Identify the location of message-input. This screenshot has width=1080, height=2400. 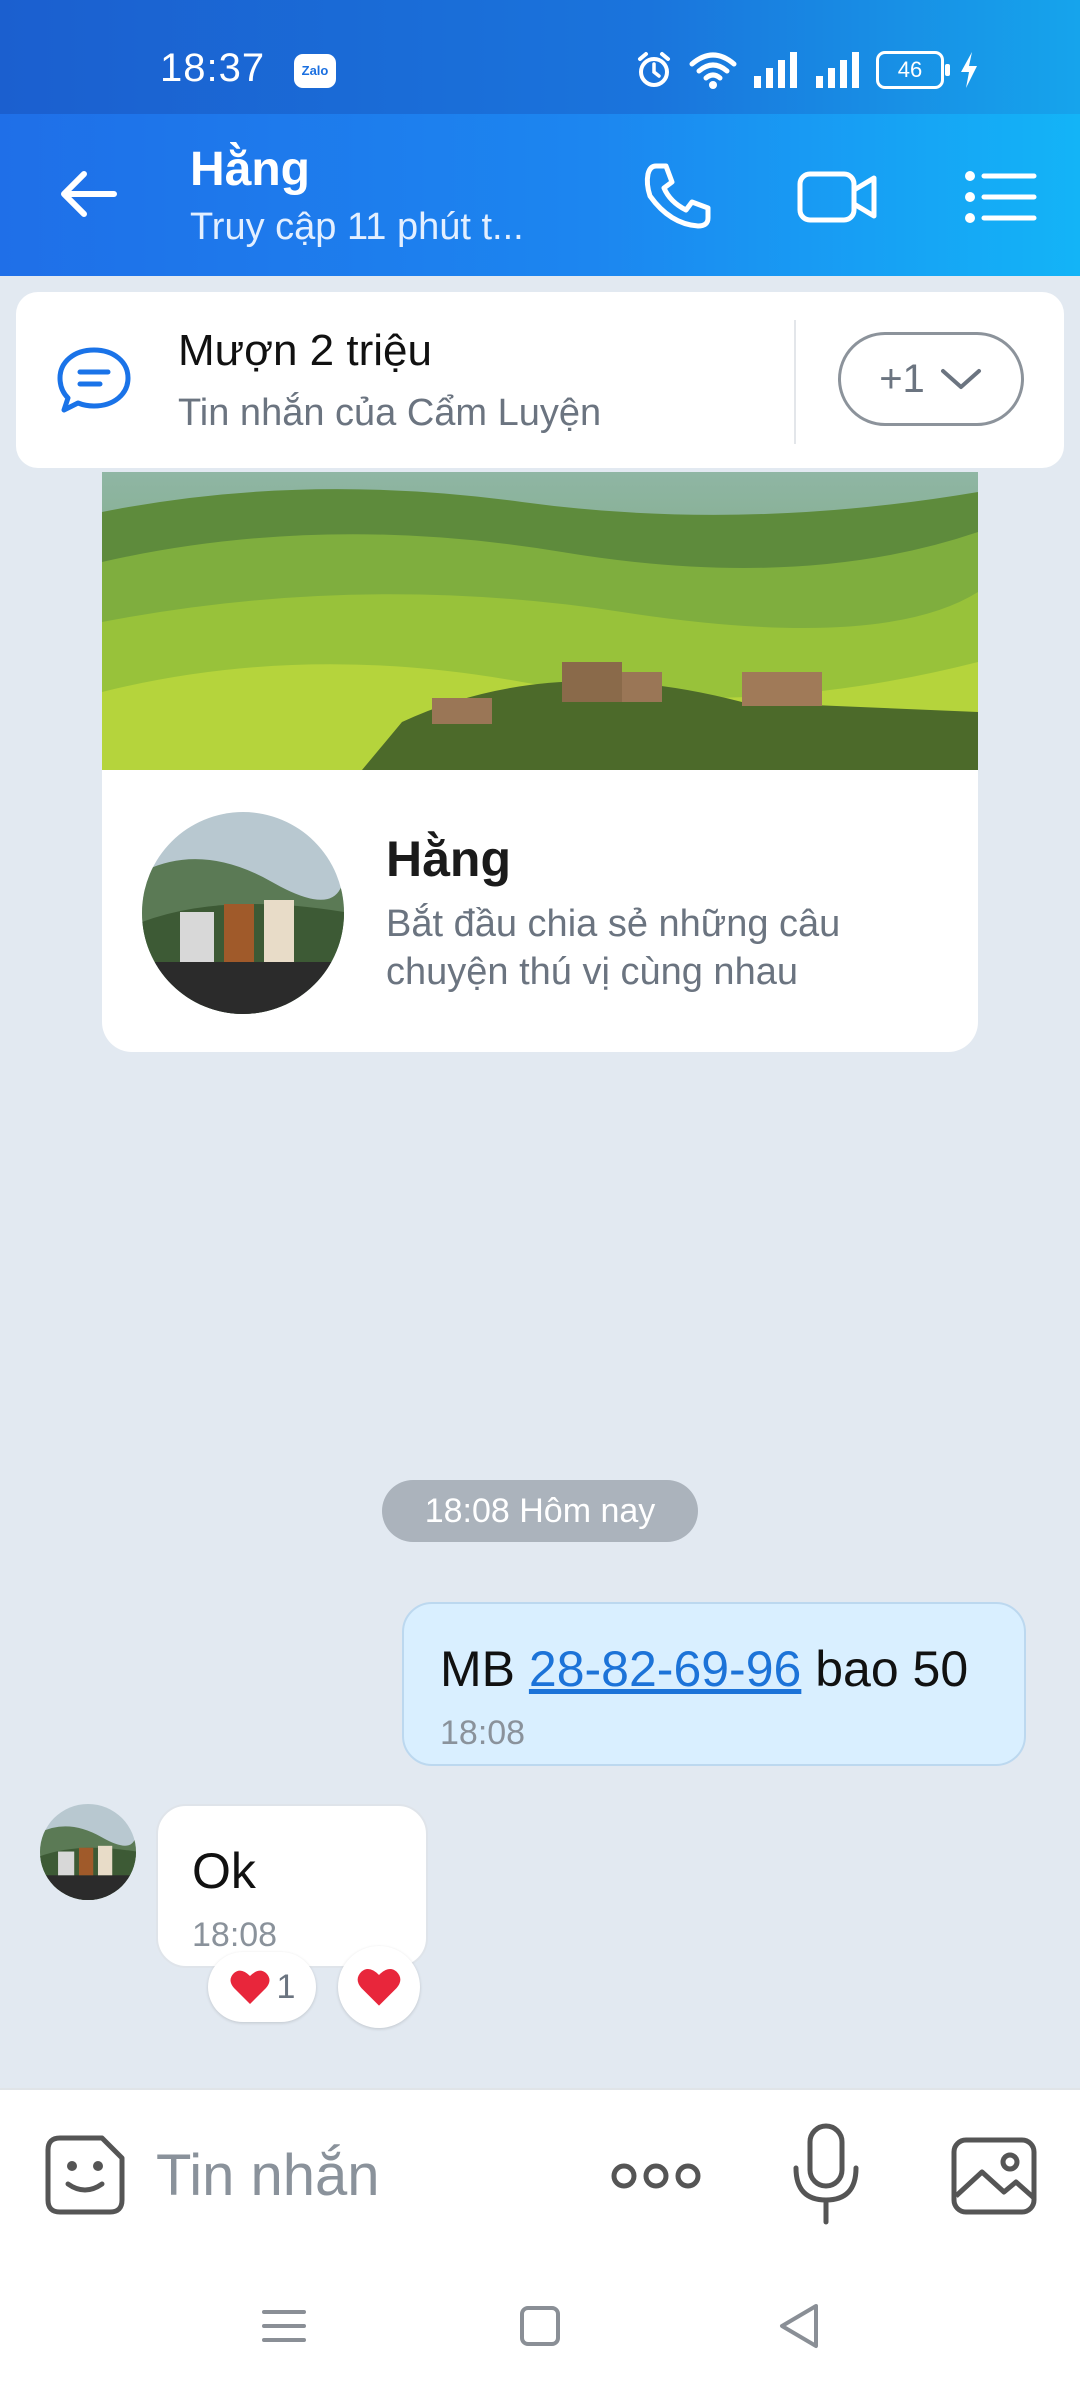
(366, 2175).